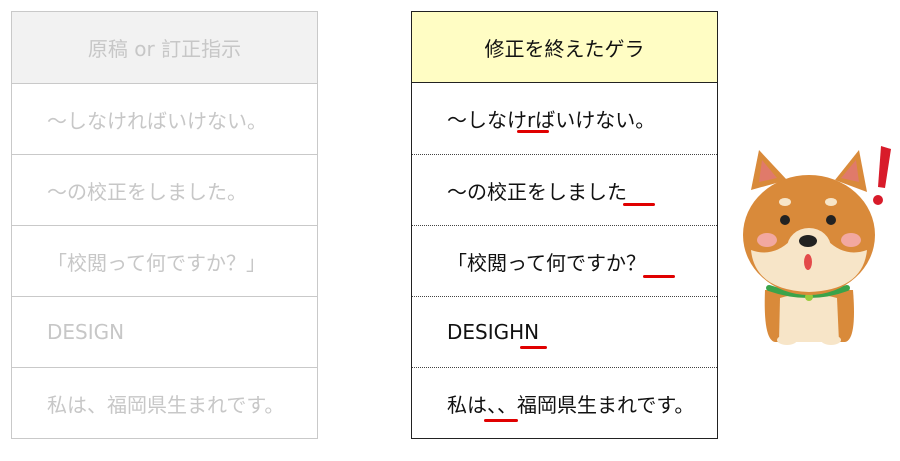  What do you see at coordinates (551, 120) in the screenshot?
I see `galley-row-1: ～しなけrばいけない。` at bounding box center [551, 120].